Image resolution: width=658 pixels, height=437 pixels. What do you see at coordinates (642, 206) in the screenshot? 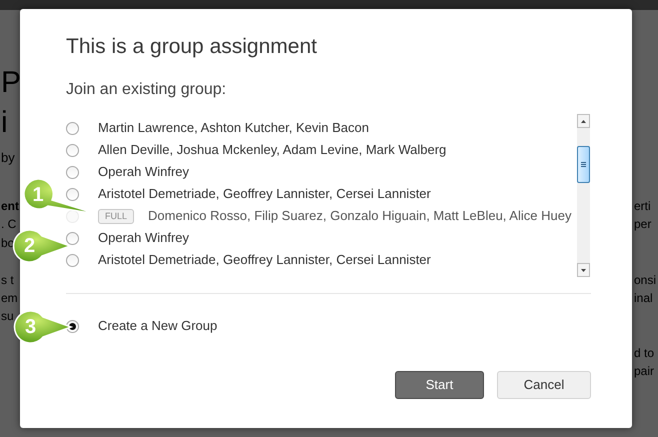
I see `page-text-fragment: erti` at bounding box center [642, 206].